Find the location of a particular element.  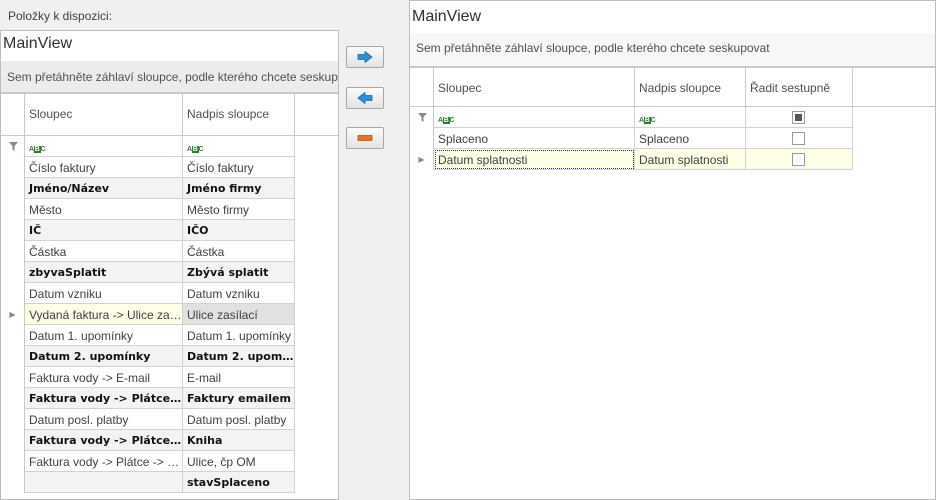

table-row: Datum 1. upomínky Datum 1. upomínky is located at coordinates (169, 335).